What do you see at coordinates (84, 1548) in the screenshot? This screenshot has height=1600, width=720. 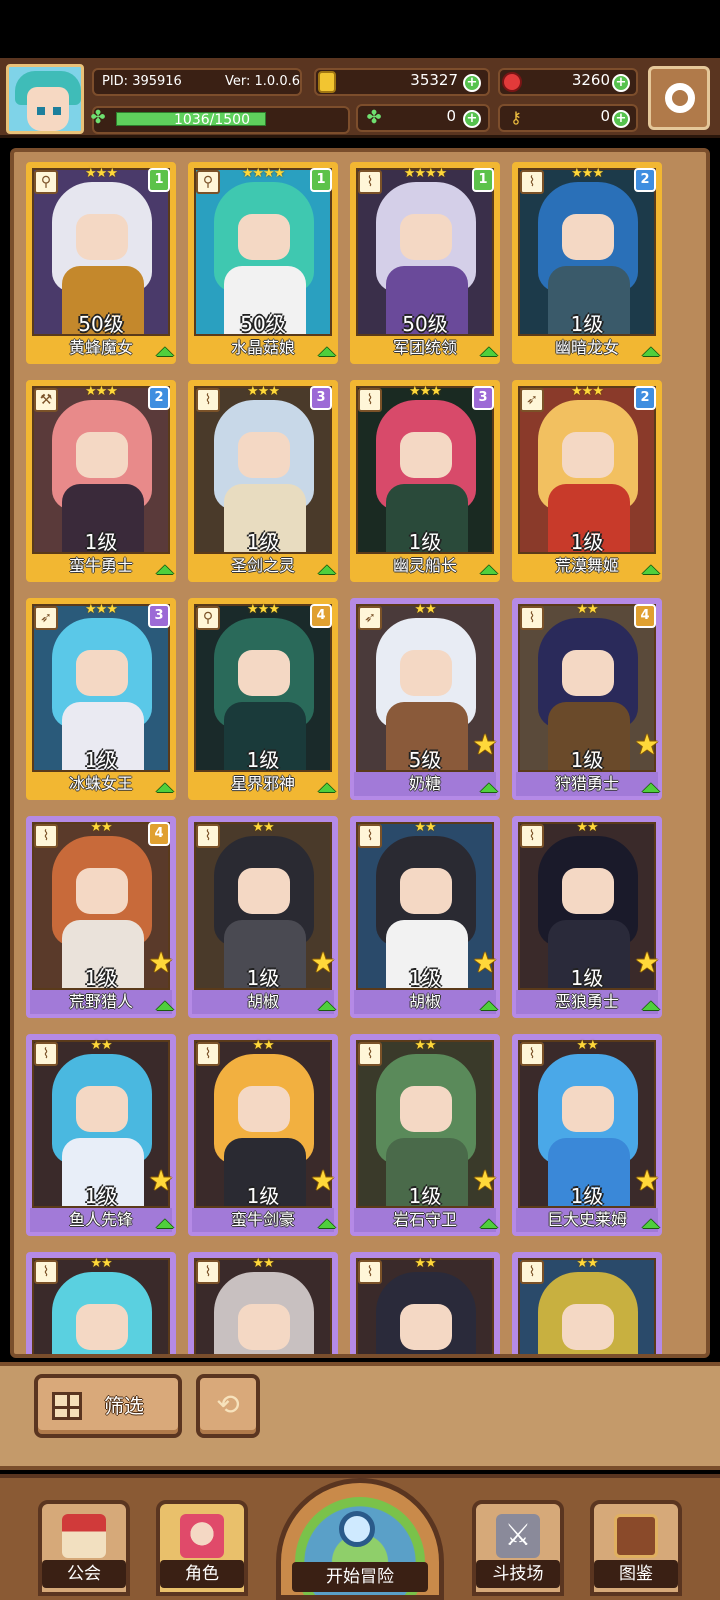 I see `nav-guild: 公会` at bounding box center [84, 1548].